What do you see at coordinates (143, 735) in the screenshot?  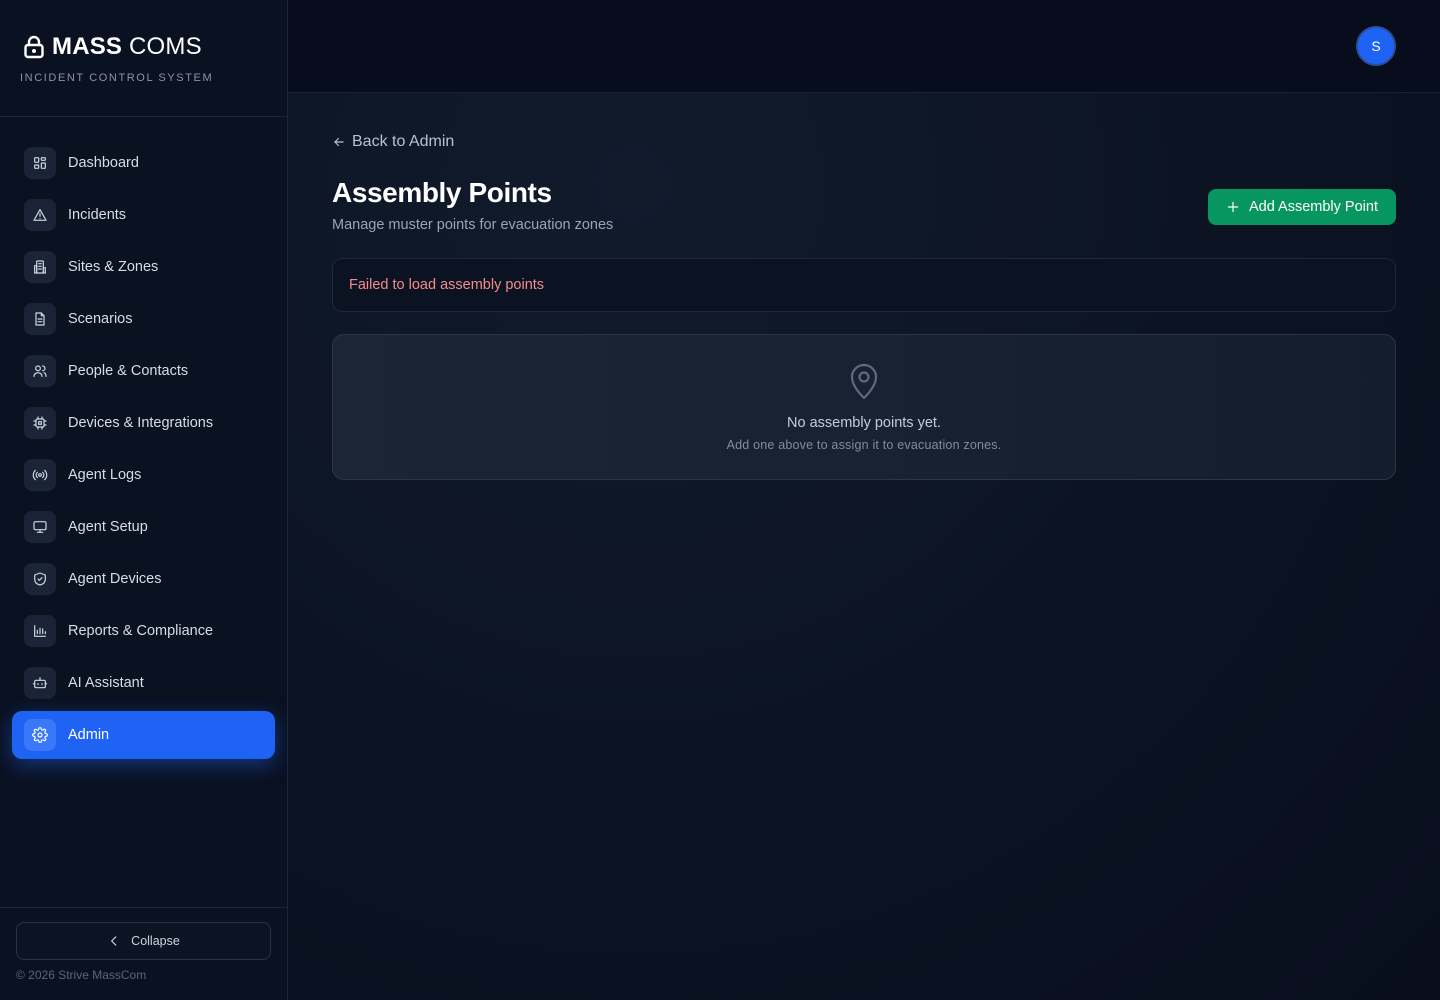 I see `sidebar-item-admin: Admin` at bounding box center [143, 735].